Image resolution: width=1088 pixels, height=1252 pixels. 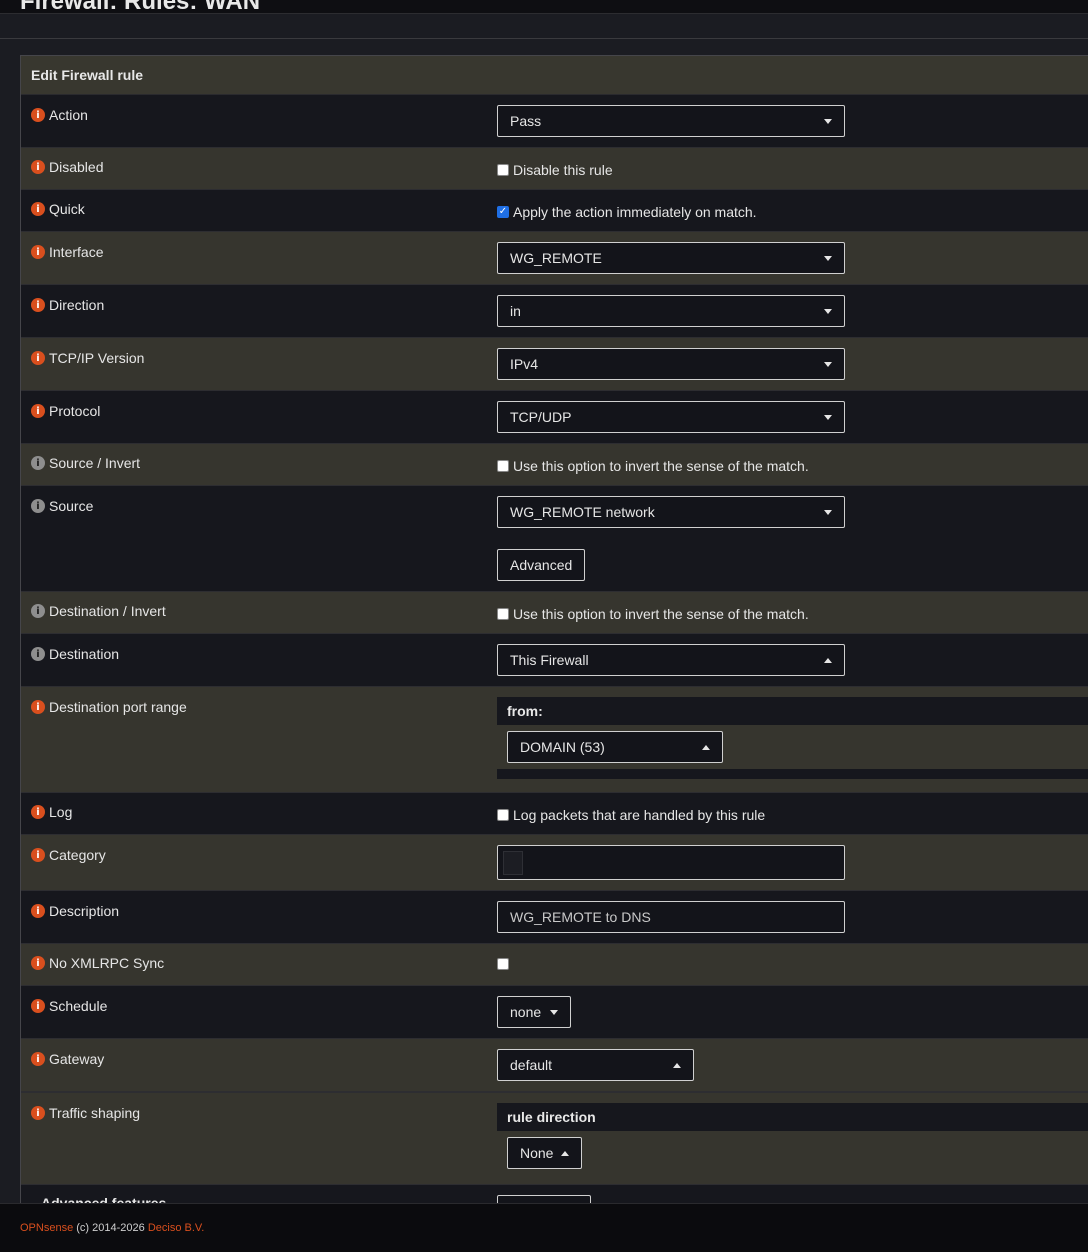 I want to click on label-ipversion: i TCP/IP Version, so click(x=87, y=358).